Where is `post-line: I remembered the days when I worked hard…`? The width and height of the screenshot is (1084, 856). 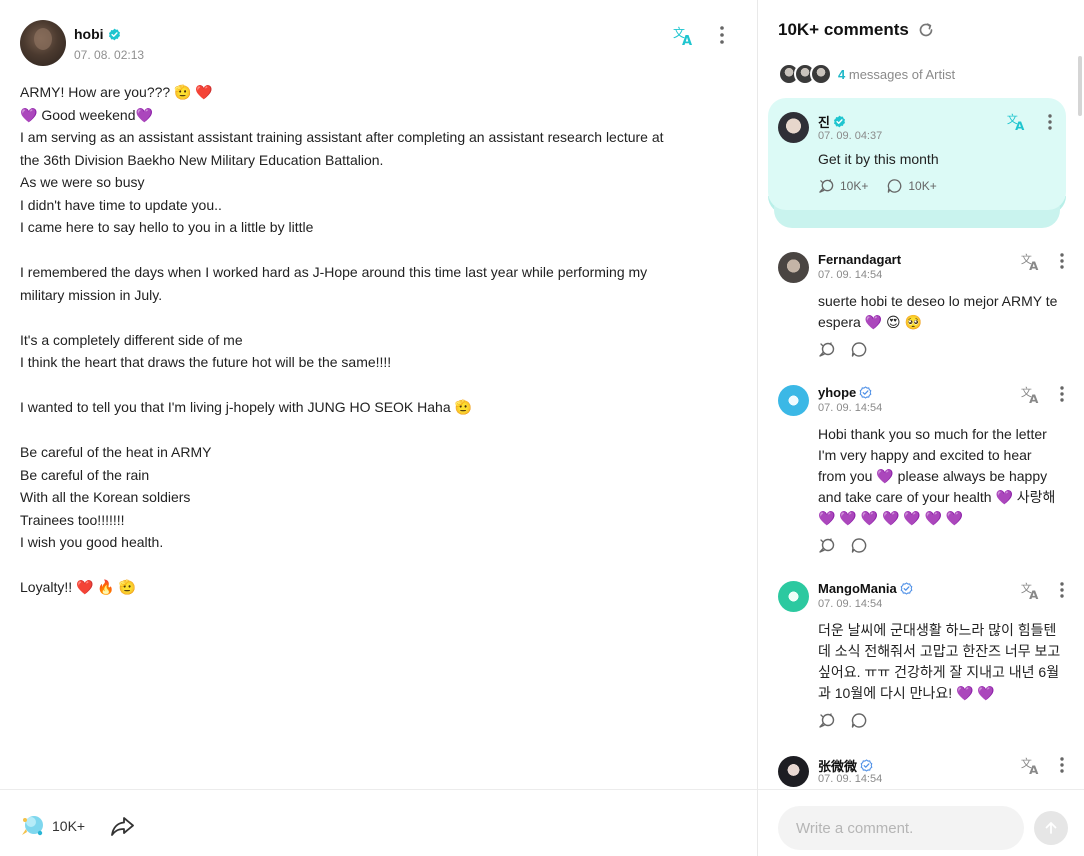 post-line: I remembered the days when I worked hard… is located at coordinates (334, 272).